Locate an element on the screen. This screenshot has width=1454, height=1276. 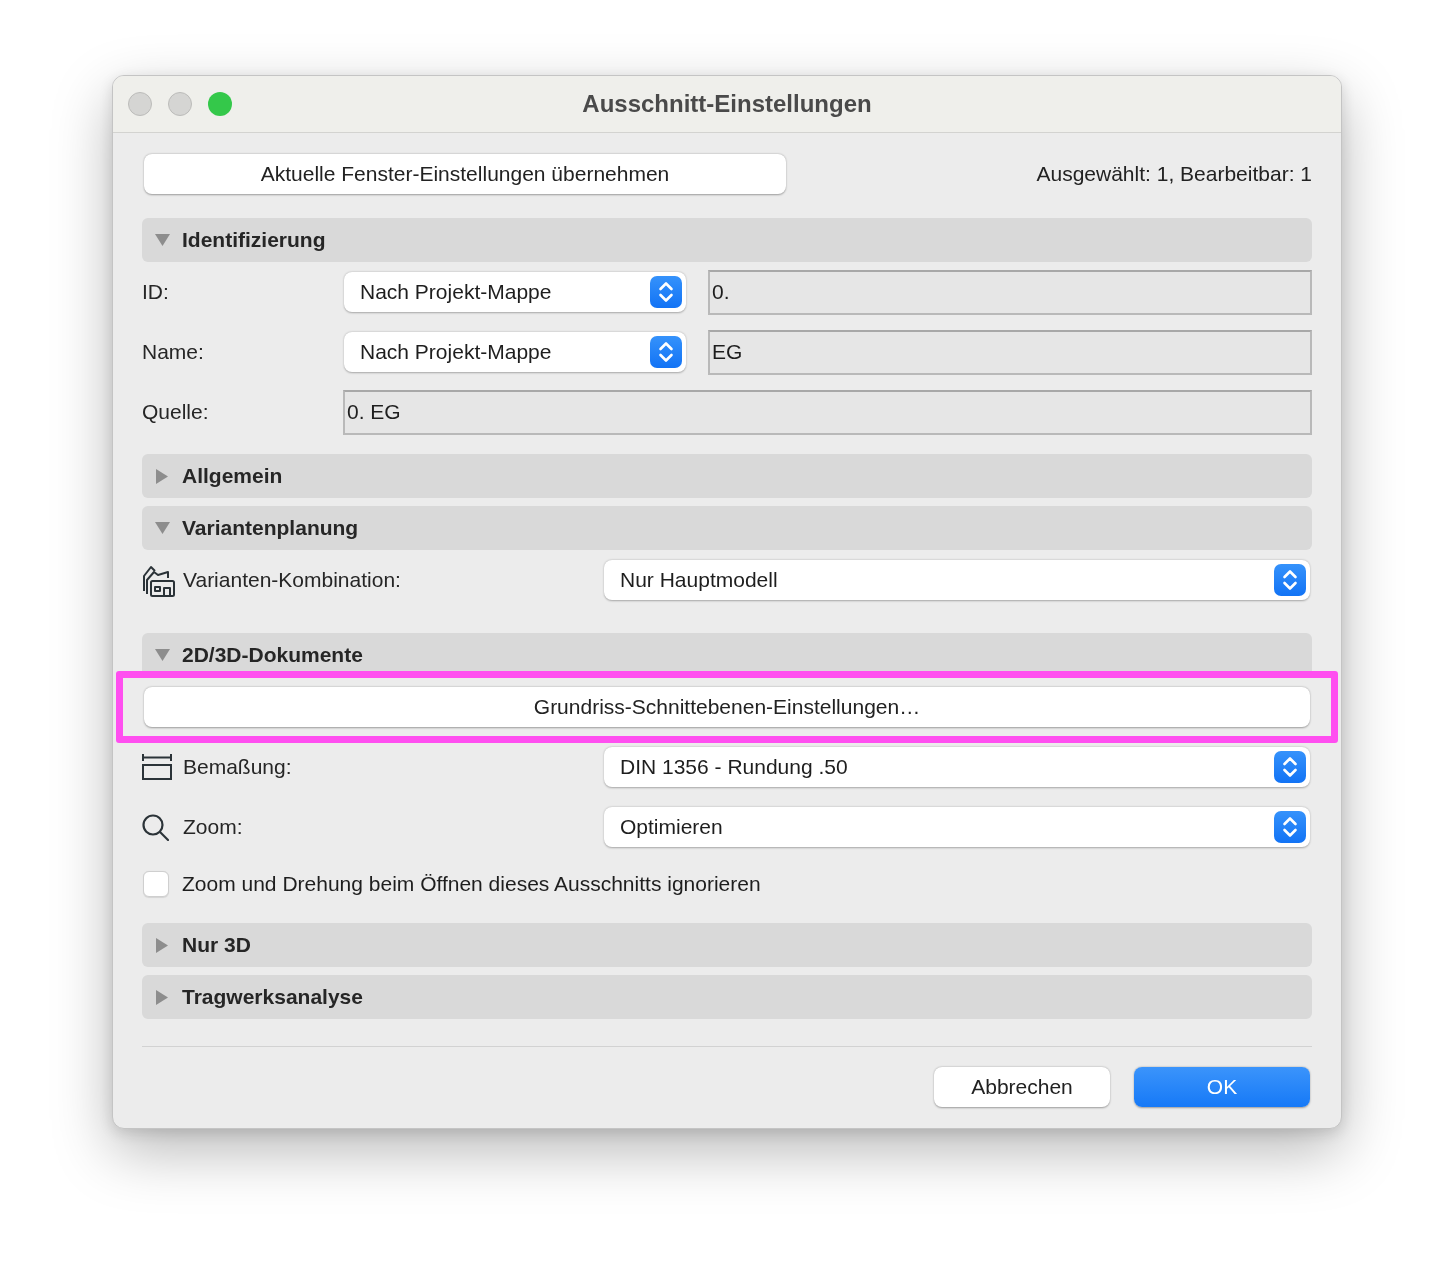
window-title: Ausschnitt-Einstellungen is located at coordinates (727, 104).